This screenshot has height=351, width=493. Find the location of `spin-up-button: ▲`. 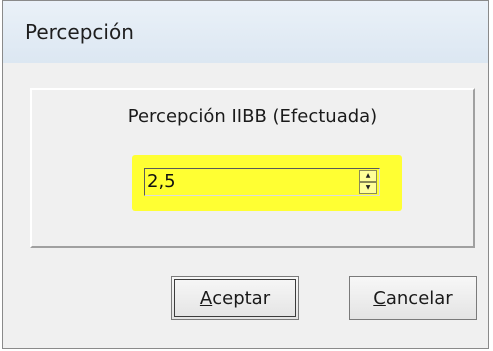

spin-up-button: ▲ is located at coordinates (368, 176).